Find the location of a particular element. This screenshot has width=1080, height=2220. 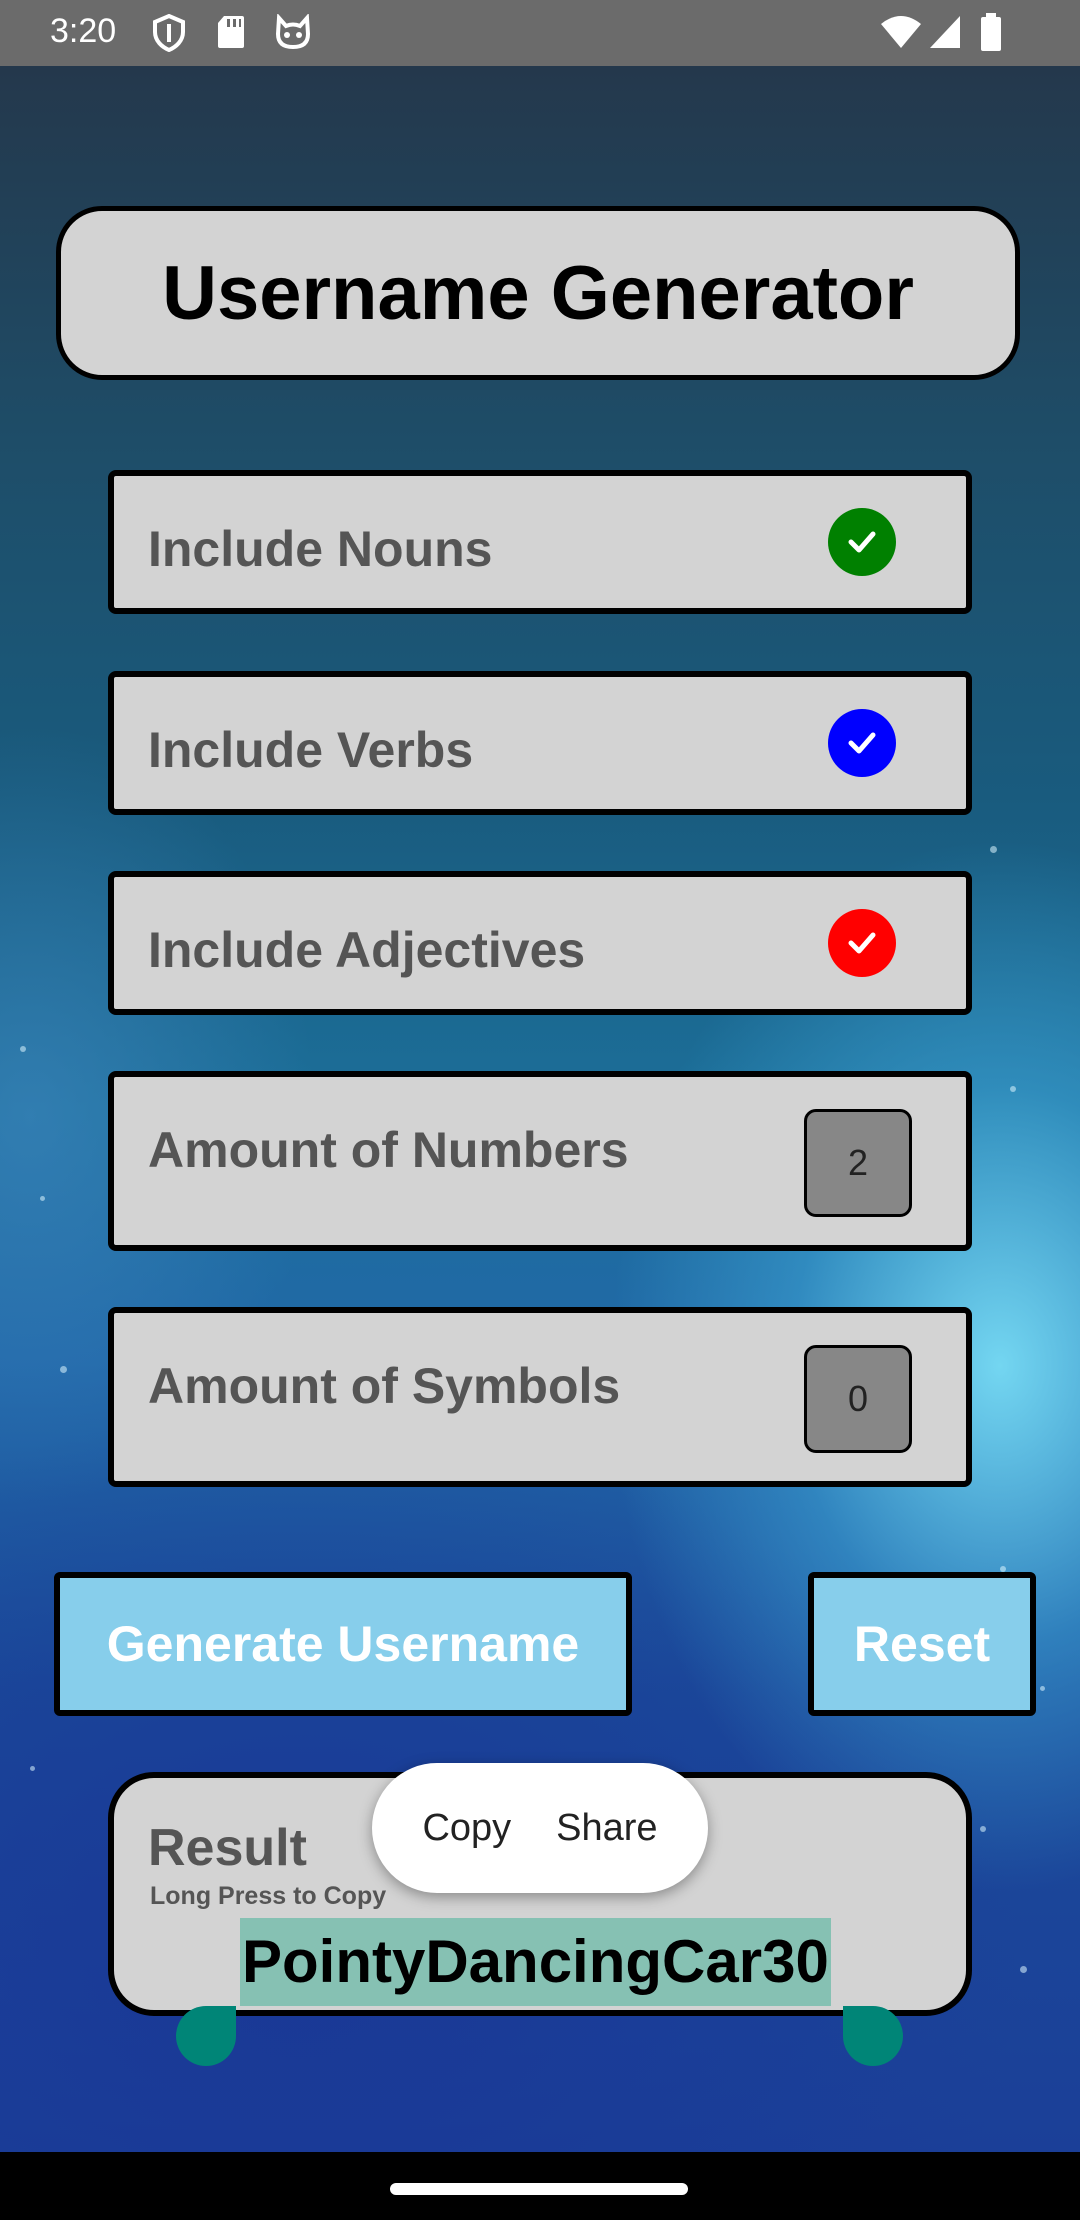

text-selection-menu: Copy Share is located at coordinates (540, 1828).